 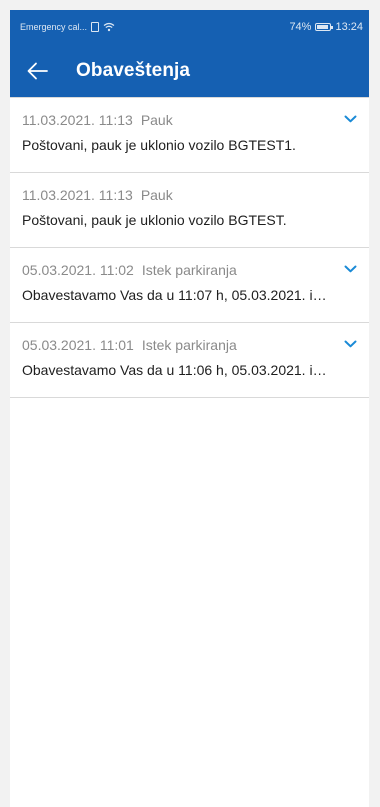 What do you see at coordinates (37, 71) in the screenshot?
I see `arrow-left-icon` at bounding box center [37, 71].